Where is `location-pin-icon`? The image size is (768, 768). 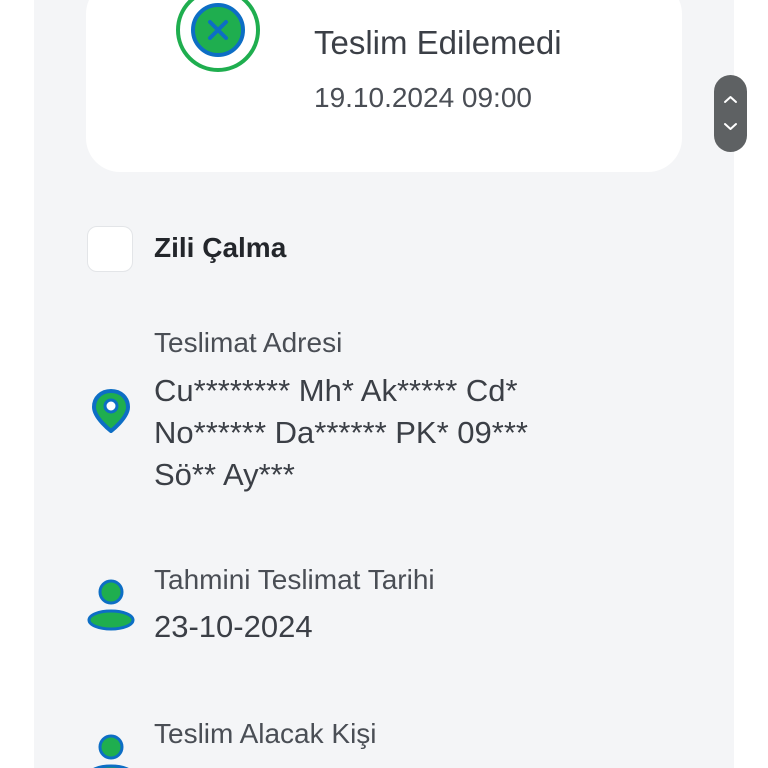
location-pin-icon is located at coordinates (111, 411).